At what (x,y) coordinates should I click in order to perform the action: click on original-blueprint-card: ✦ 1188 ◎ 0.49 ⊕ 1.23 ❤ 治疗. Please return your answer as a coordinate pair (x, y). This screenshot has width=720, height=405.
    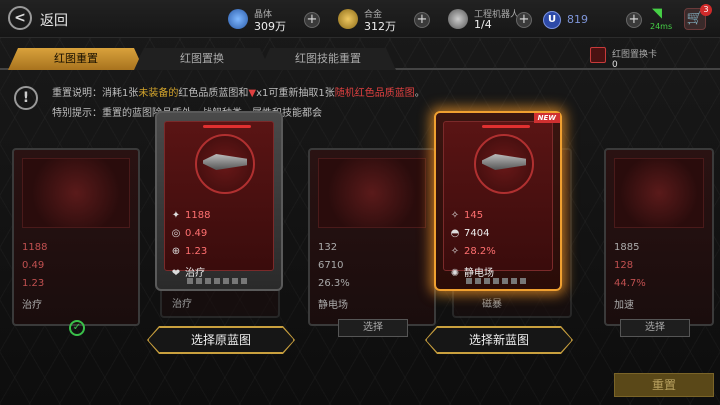
    Looking at the image, I should click on (219, 201).